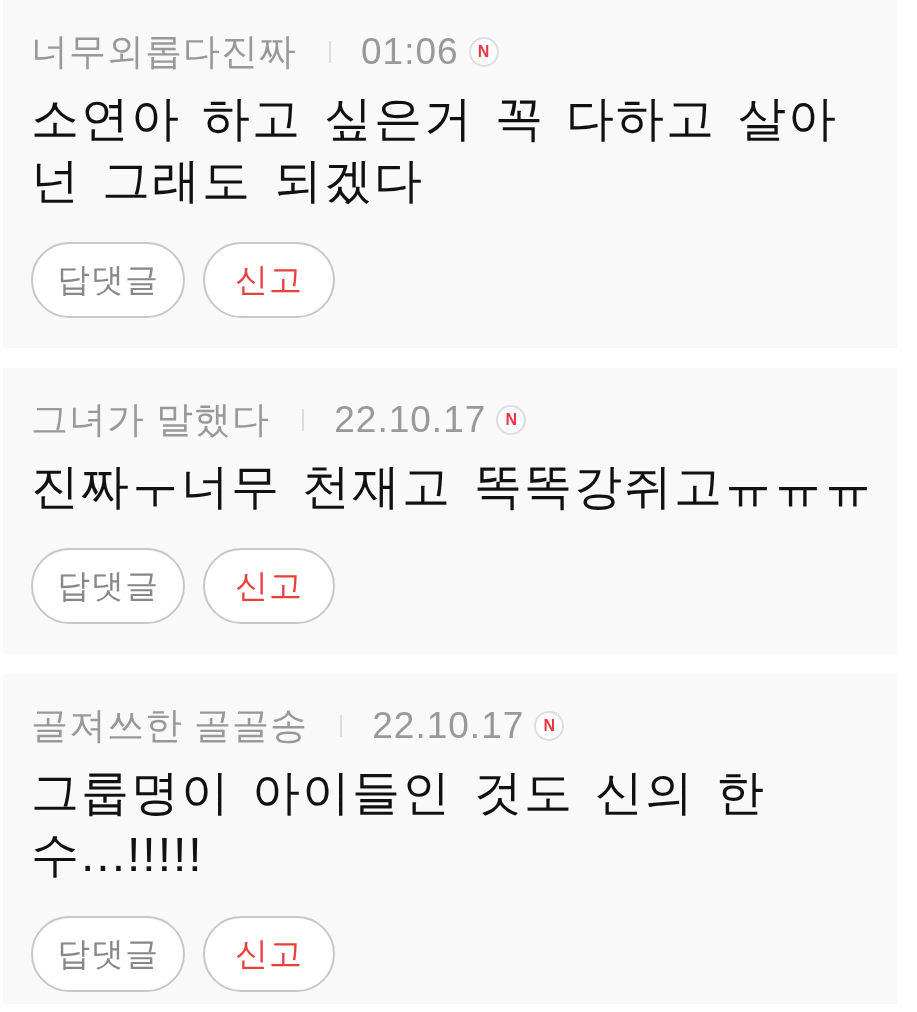 Image resolution: width=917 pixels, height=1012 pixels. Describe the element at coordinates (170, 726) in the screenshot. I see `author-name: 골져쓰한 골골송` at that location.